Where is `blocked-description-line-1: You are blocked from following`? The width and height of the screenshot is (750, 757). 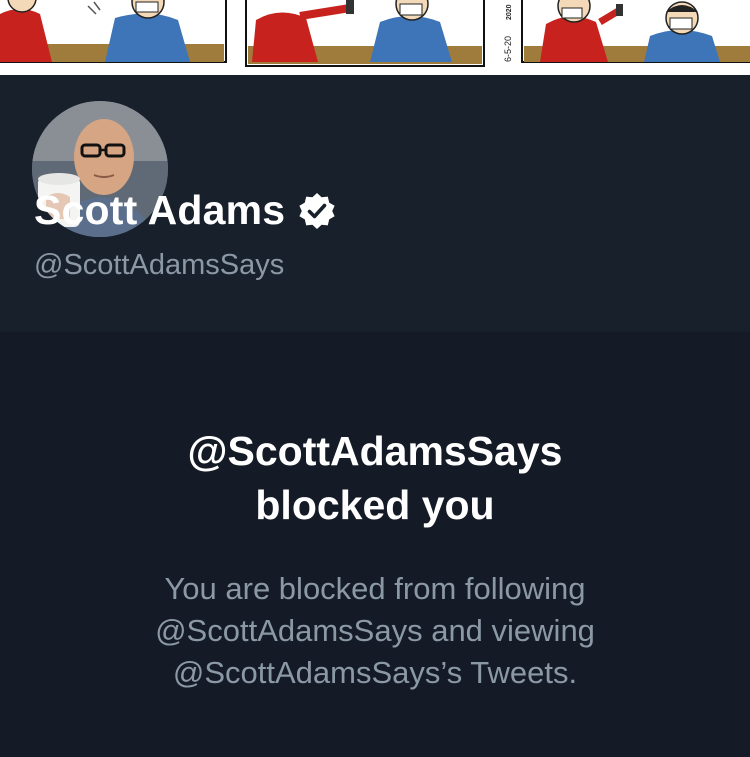 blocked-description-line-1: You are blocked from following is located at coordinates (375, 588).